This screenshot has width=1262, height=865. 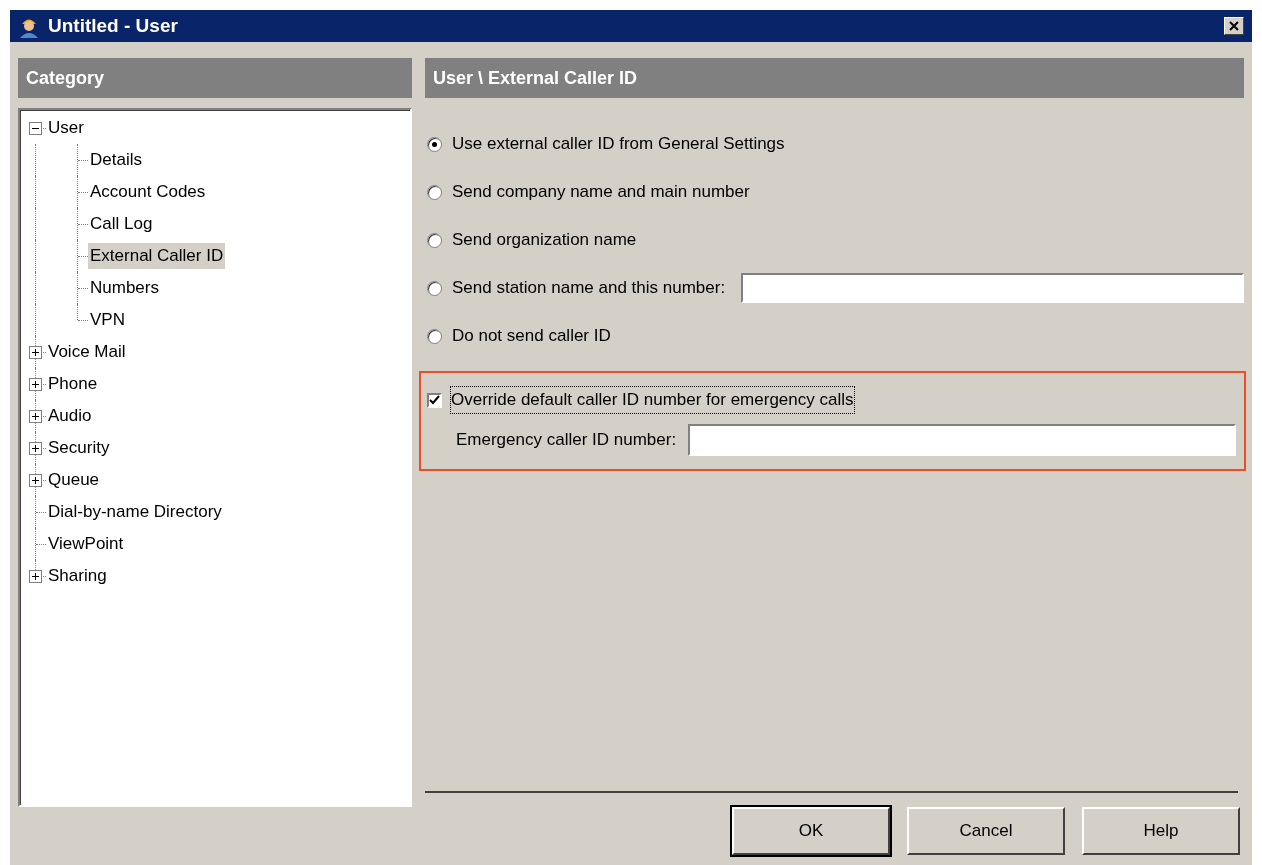 What do you see at coordinates (66, 128) in the screenshot?
I see `tree-item: User` at bounding box center [66, 128].